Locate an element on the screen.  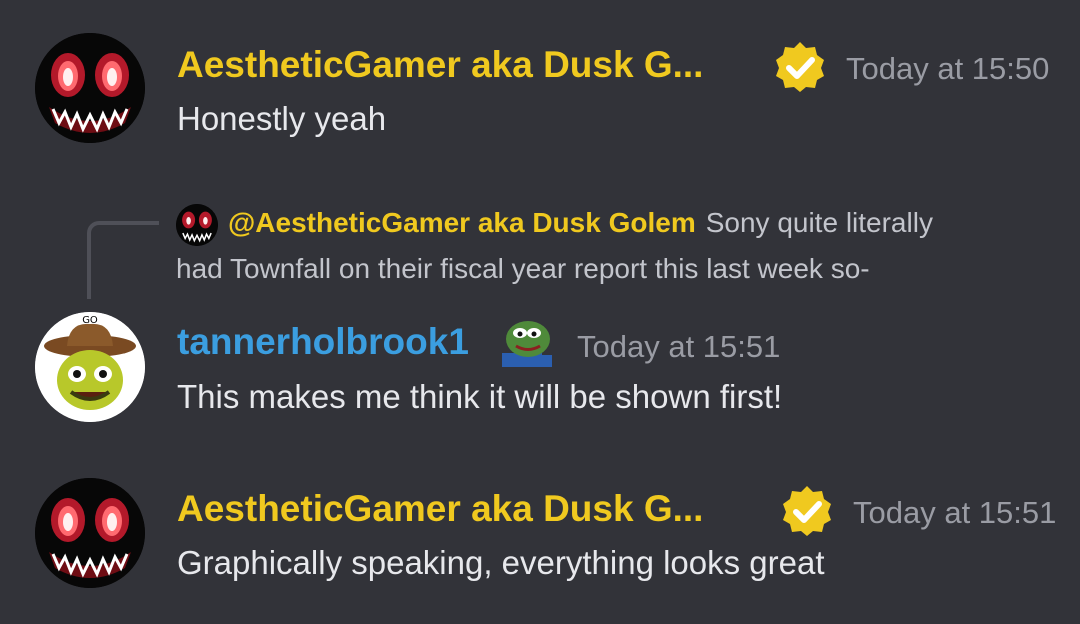
reply-connector is located at coordinates (123, 260).